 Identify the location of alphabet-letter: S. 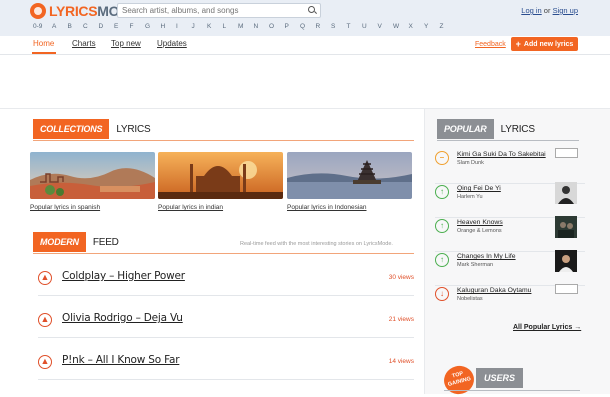
(339, 26).